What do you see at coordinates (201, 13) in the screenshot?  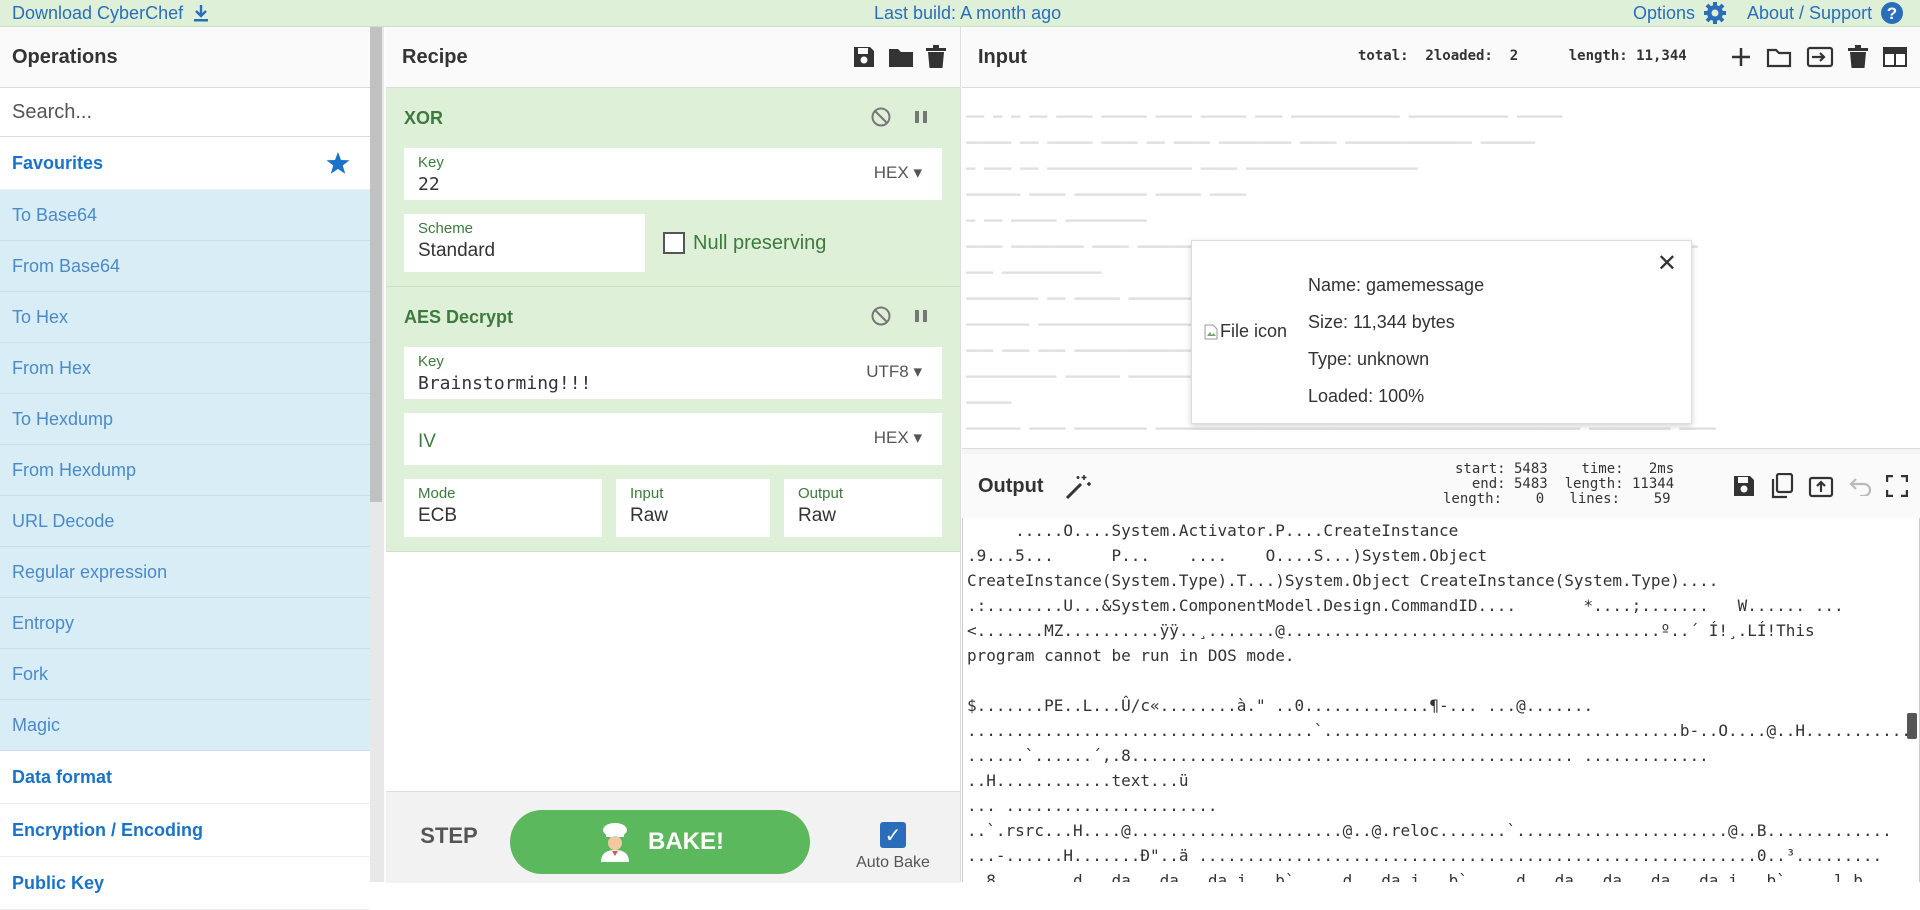 I see `download-icon` at bounding box center [201, 13].